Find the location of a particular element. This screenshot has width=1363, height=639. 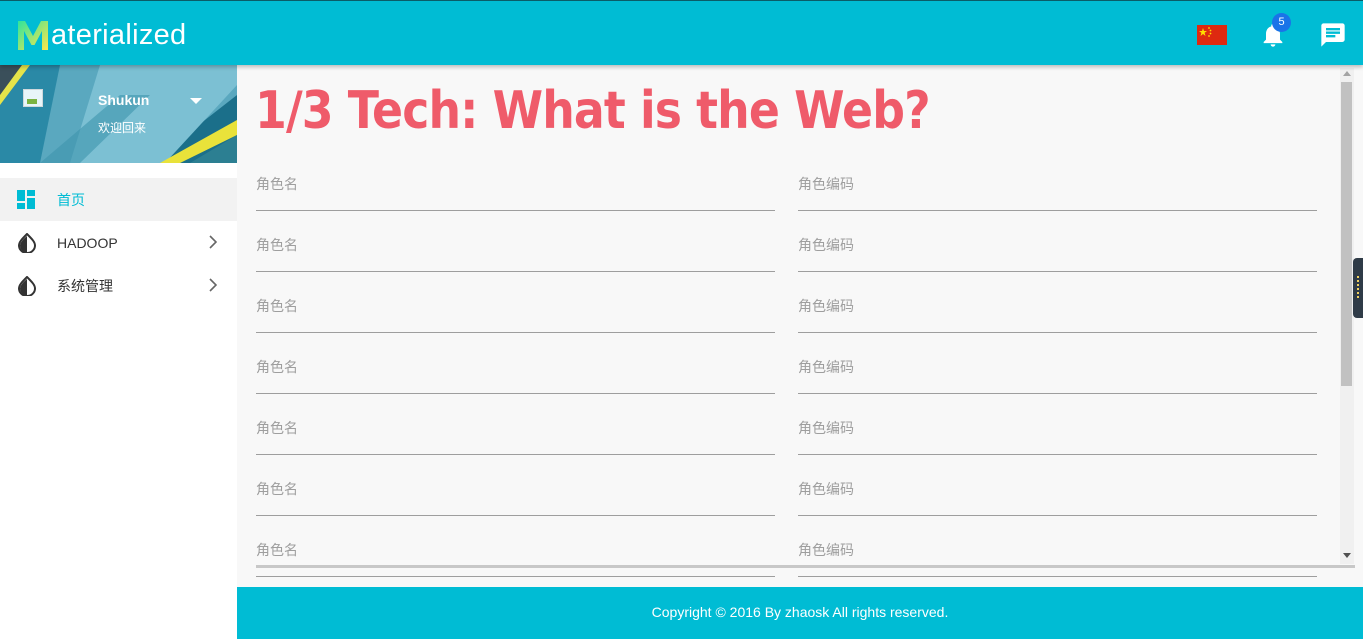

dashboard-icon is located at coordinates (26, 199).